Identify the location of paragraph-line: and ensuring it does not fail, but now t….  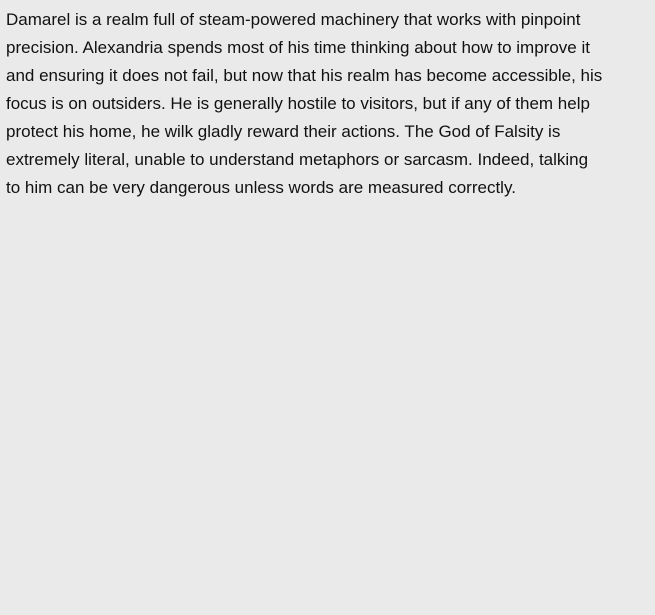
(304, 75).